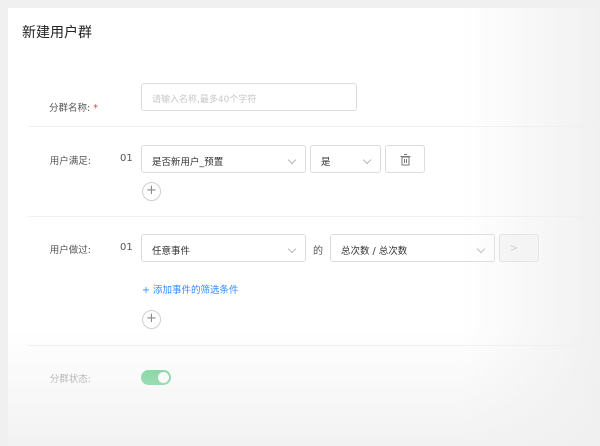 This screenshot has width=600, height=446. Describe the element at coordinates (188, 162) in the screenshot. I see `property-select-value: 是否新用户_预置` at that location.